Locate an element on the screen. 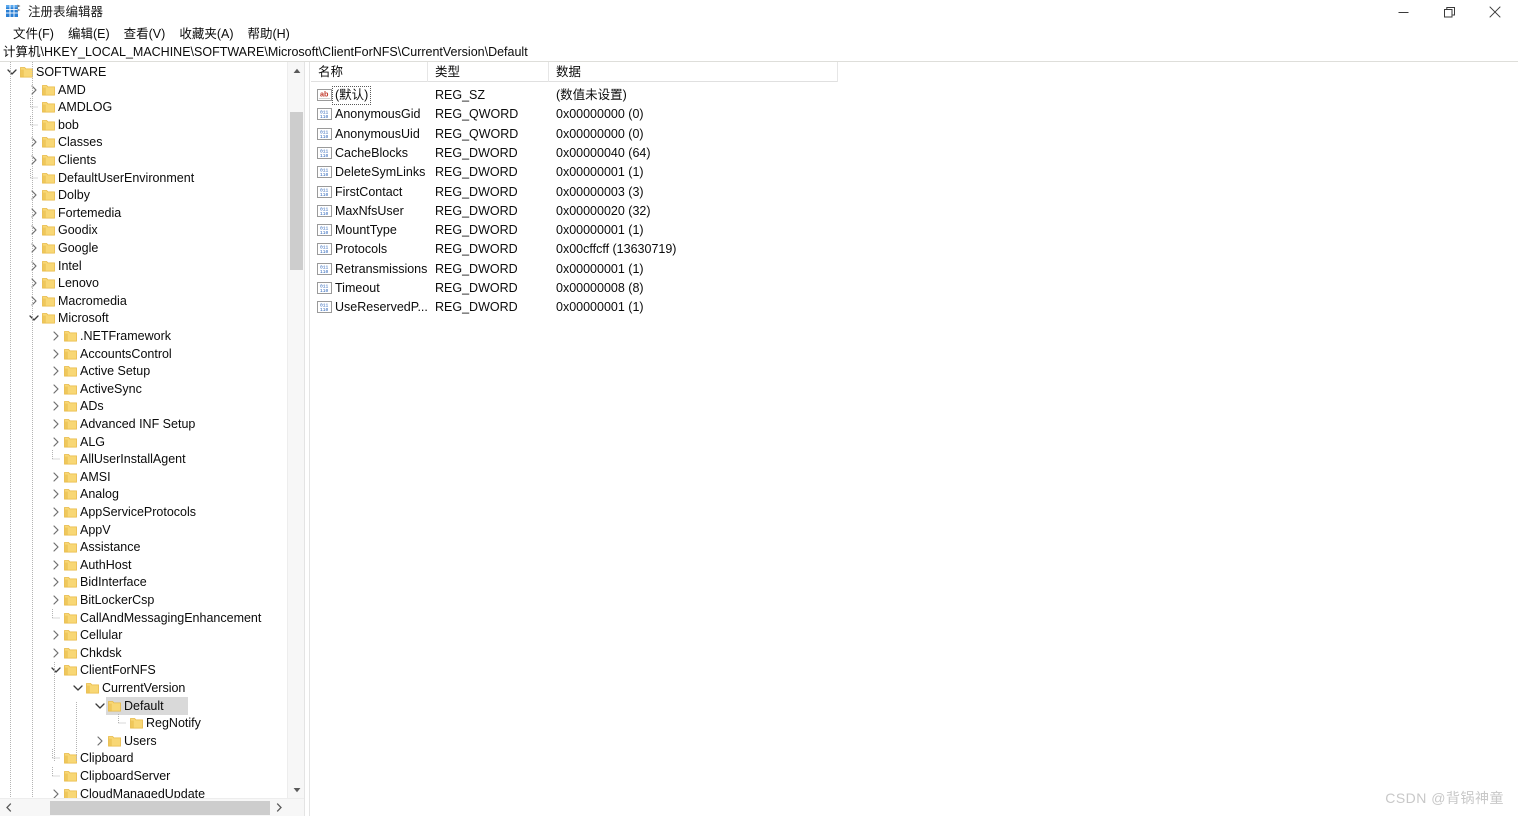 The width and height of the screenshot is (1518, 816). tree-item-clipboardserver: ClipboardServer is located at coordinates (143, 776).